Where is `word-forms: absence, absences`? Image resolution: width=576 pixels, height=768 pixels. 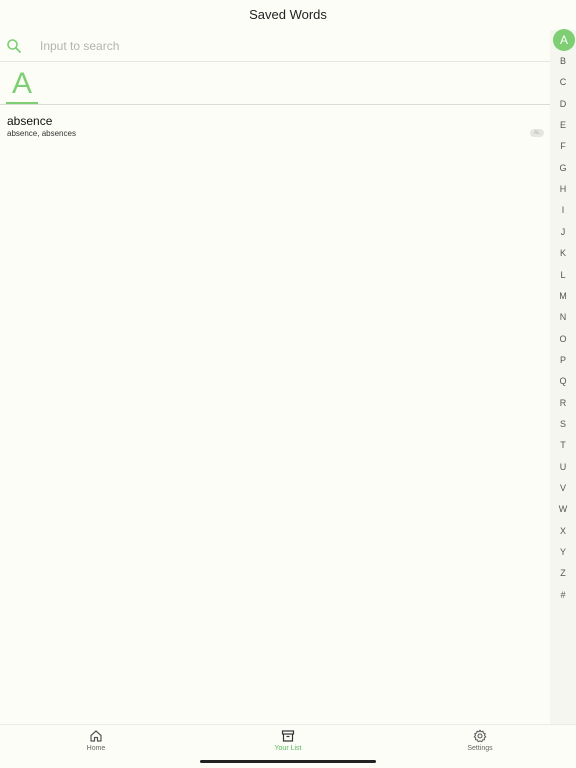 word-forms: absence, absences is located at coordinates (41, 133).